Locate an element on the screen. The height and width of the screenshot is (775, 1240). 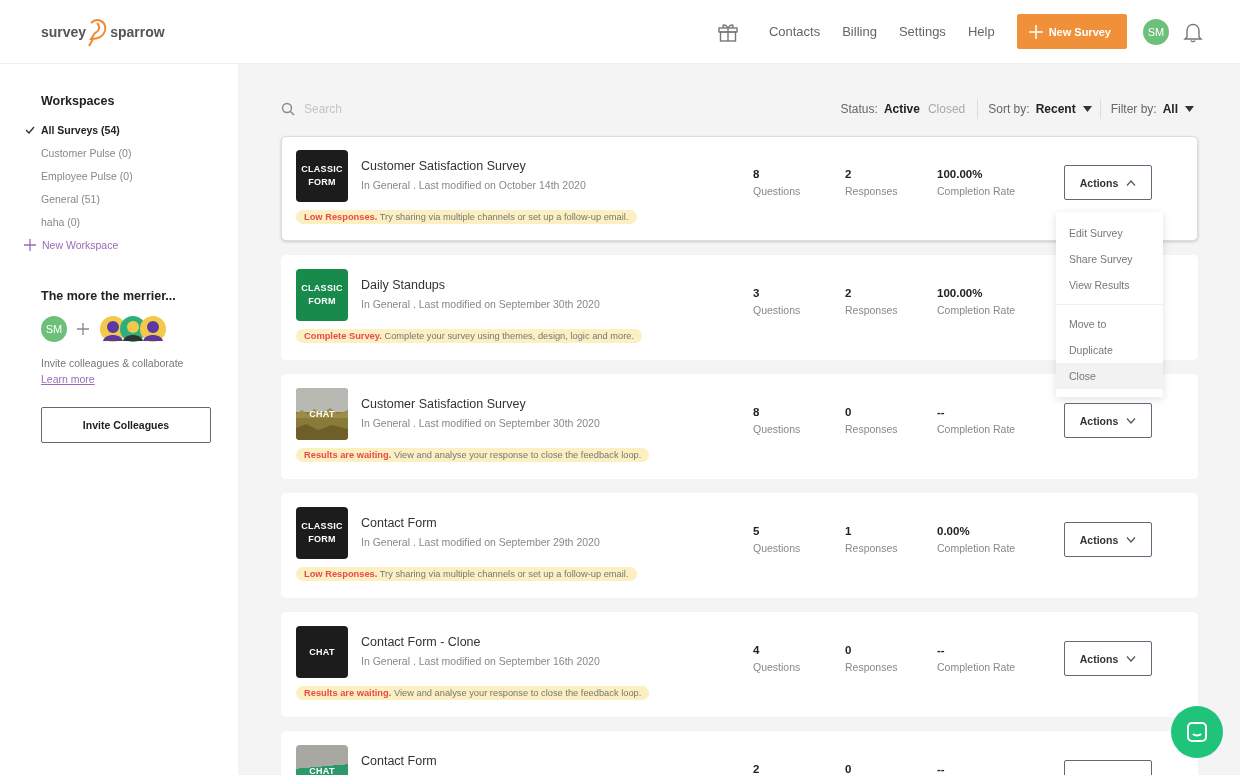
stat-value: 0.00% is located at coordinates (954, 531).